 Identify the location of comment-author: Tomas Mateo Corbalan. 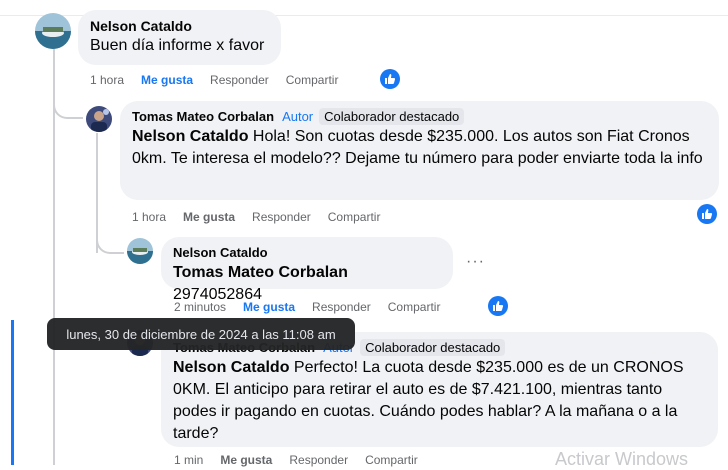
(203, 116).